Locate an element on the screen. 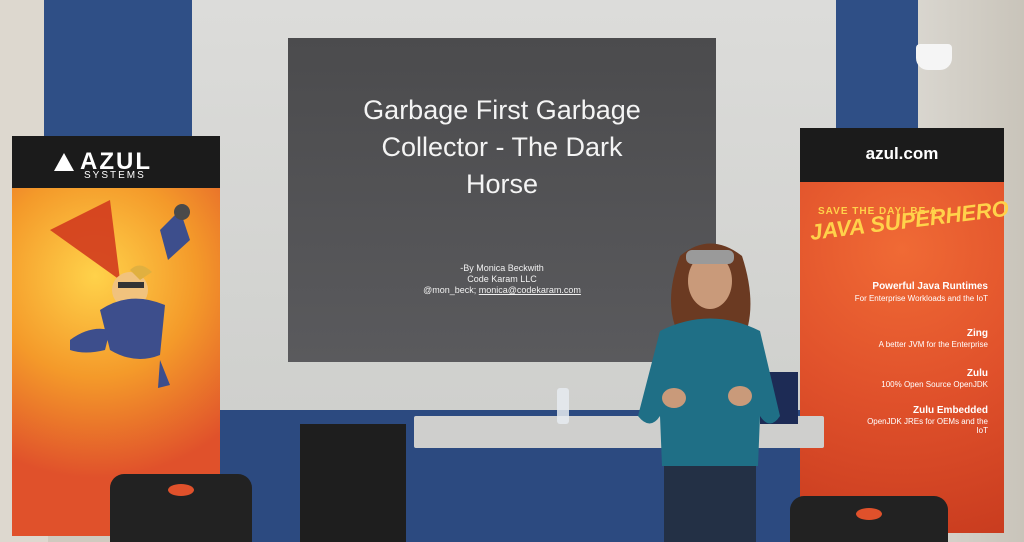 This screenshot has height=542, width=1024. zulu-heading: Zulu is located at coordinates (977, 373).